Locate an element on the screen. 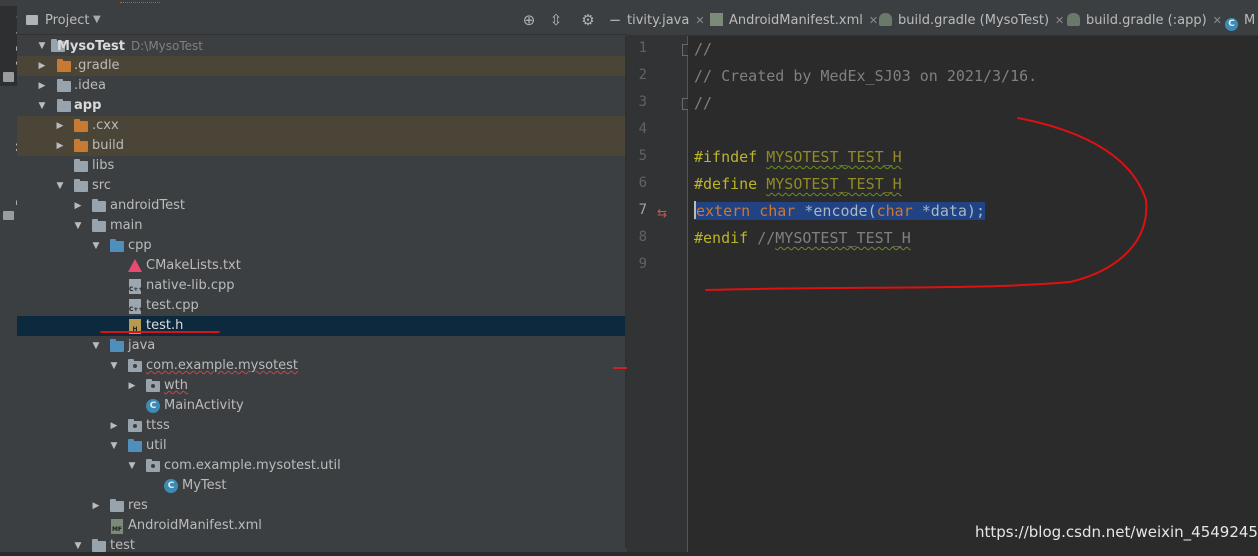  tree-row-app: ▼ app is located at coordinates (322, 106).